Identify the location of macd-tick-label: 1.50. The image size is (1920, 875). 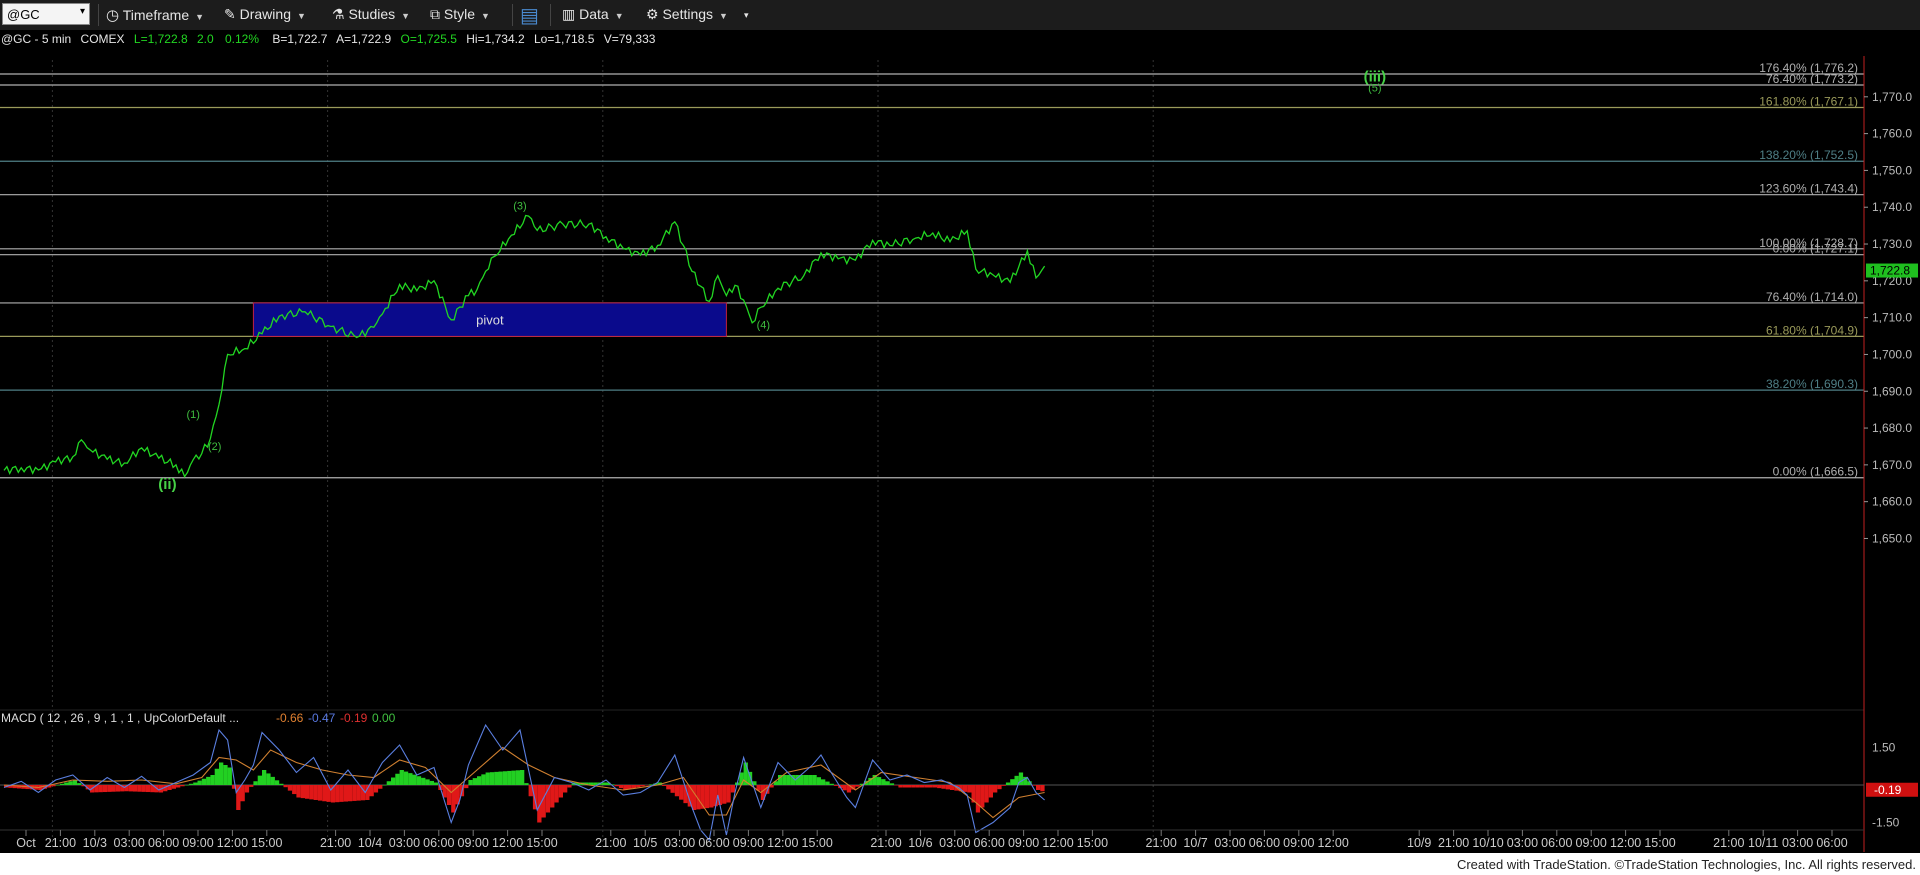
(1884, 748).